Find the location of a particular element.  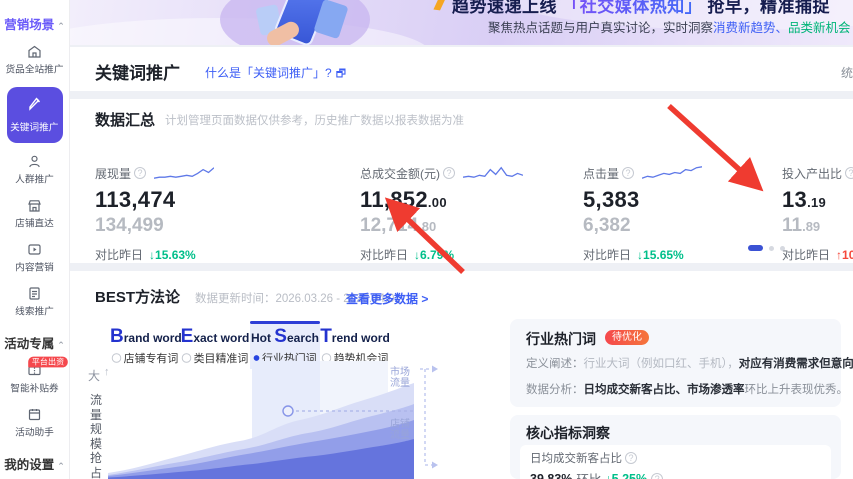

sidebar-item-keyword-promo-selected: 关键词推广 is located at coordinates (34, 115).